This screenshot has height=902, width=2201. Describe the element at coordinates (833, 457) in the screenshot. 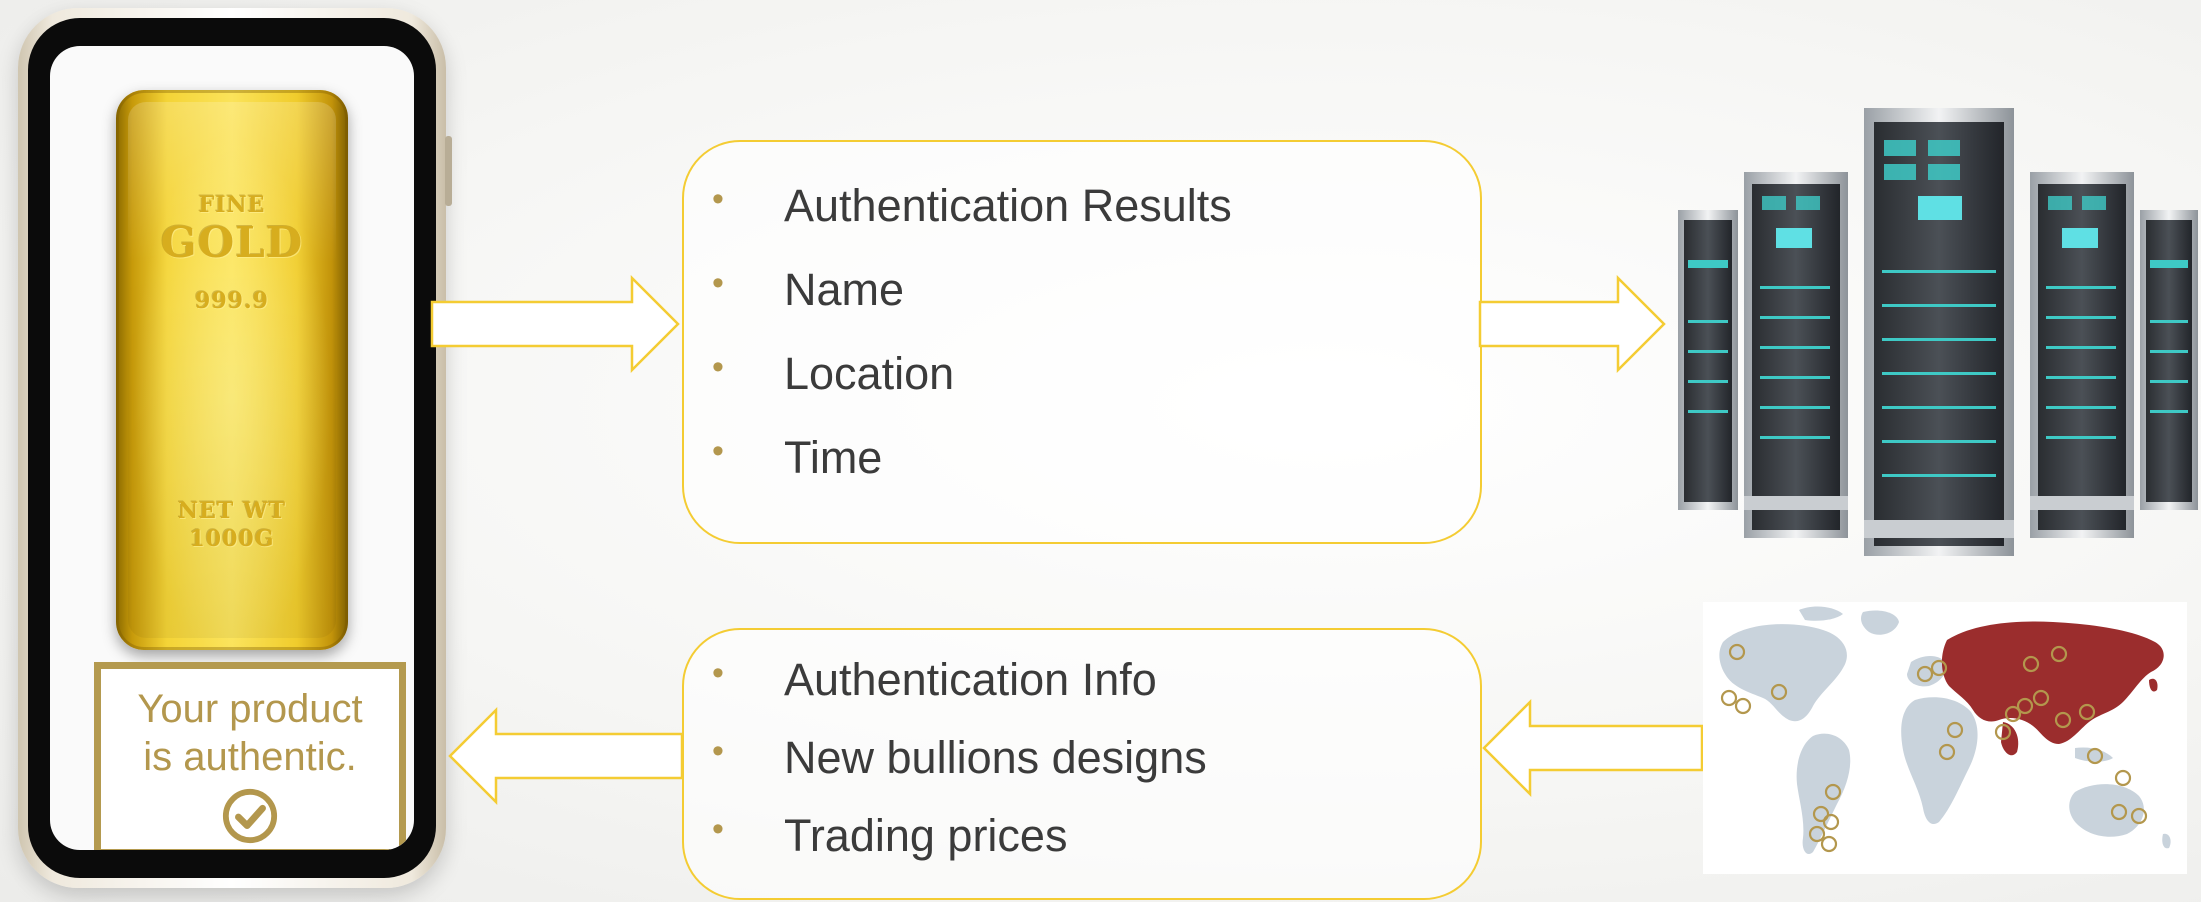

I see `list-item-label: Time` at that location.